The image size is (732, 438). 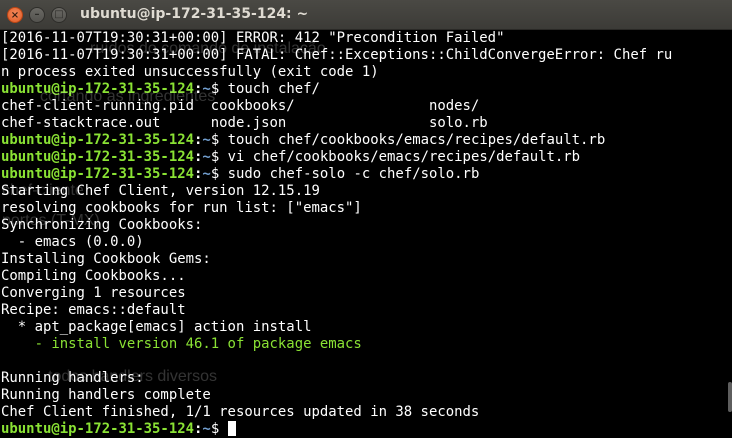 I want to click on output-line: Starting Chef Client, version 12.15.19, so click(x=160, y=191).